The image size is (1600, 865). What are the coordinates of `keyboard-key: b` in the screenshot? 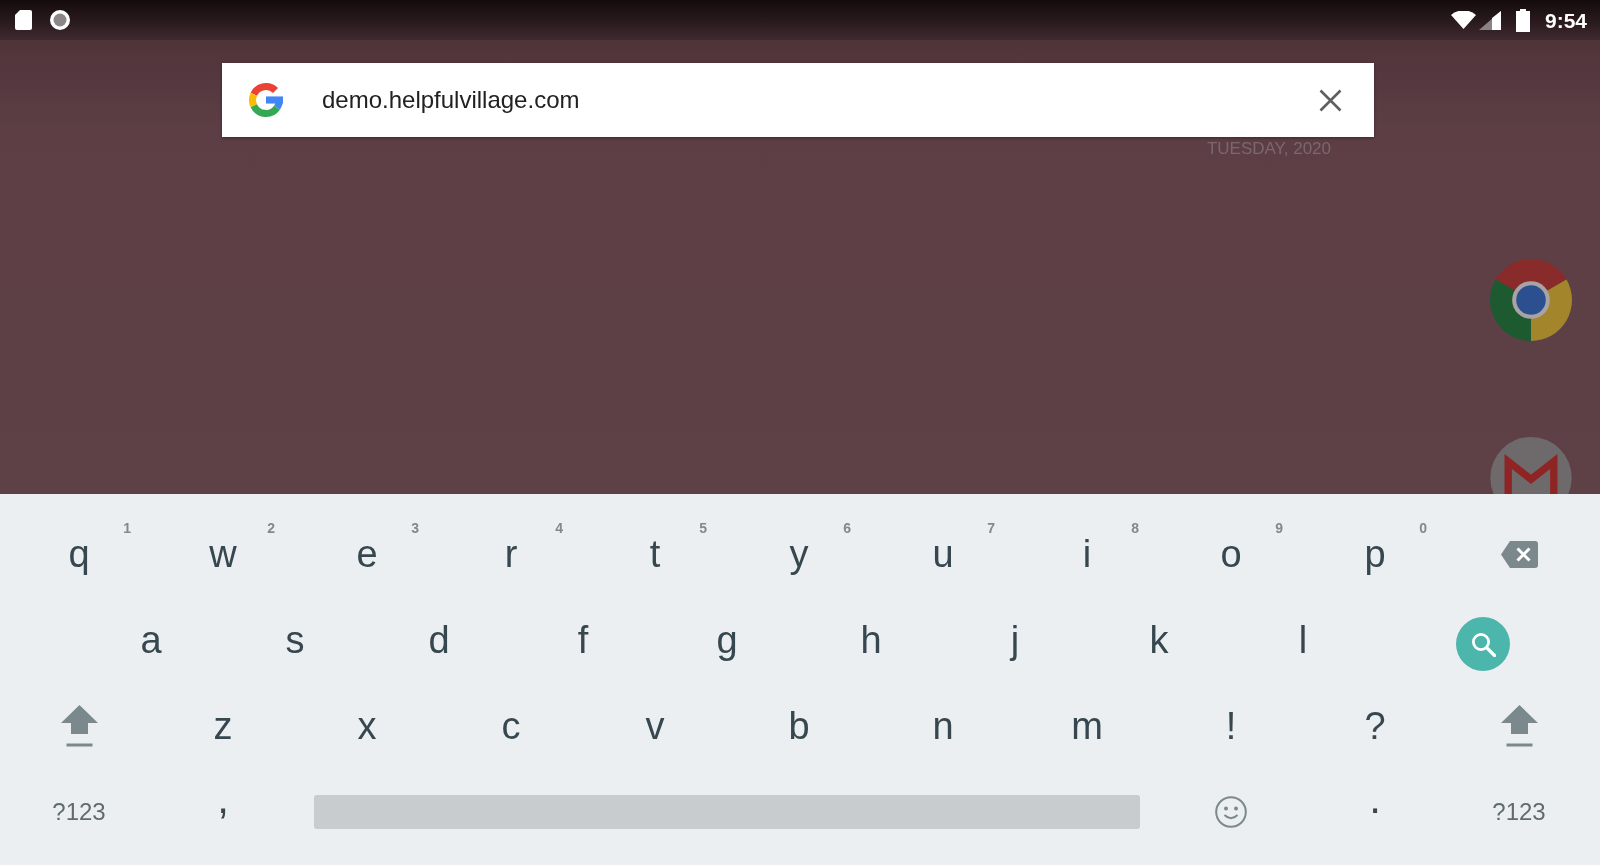 It's located at (799, 726).